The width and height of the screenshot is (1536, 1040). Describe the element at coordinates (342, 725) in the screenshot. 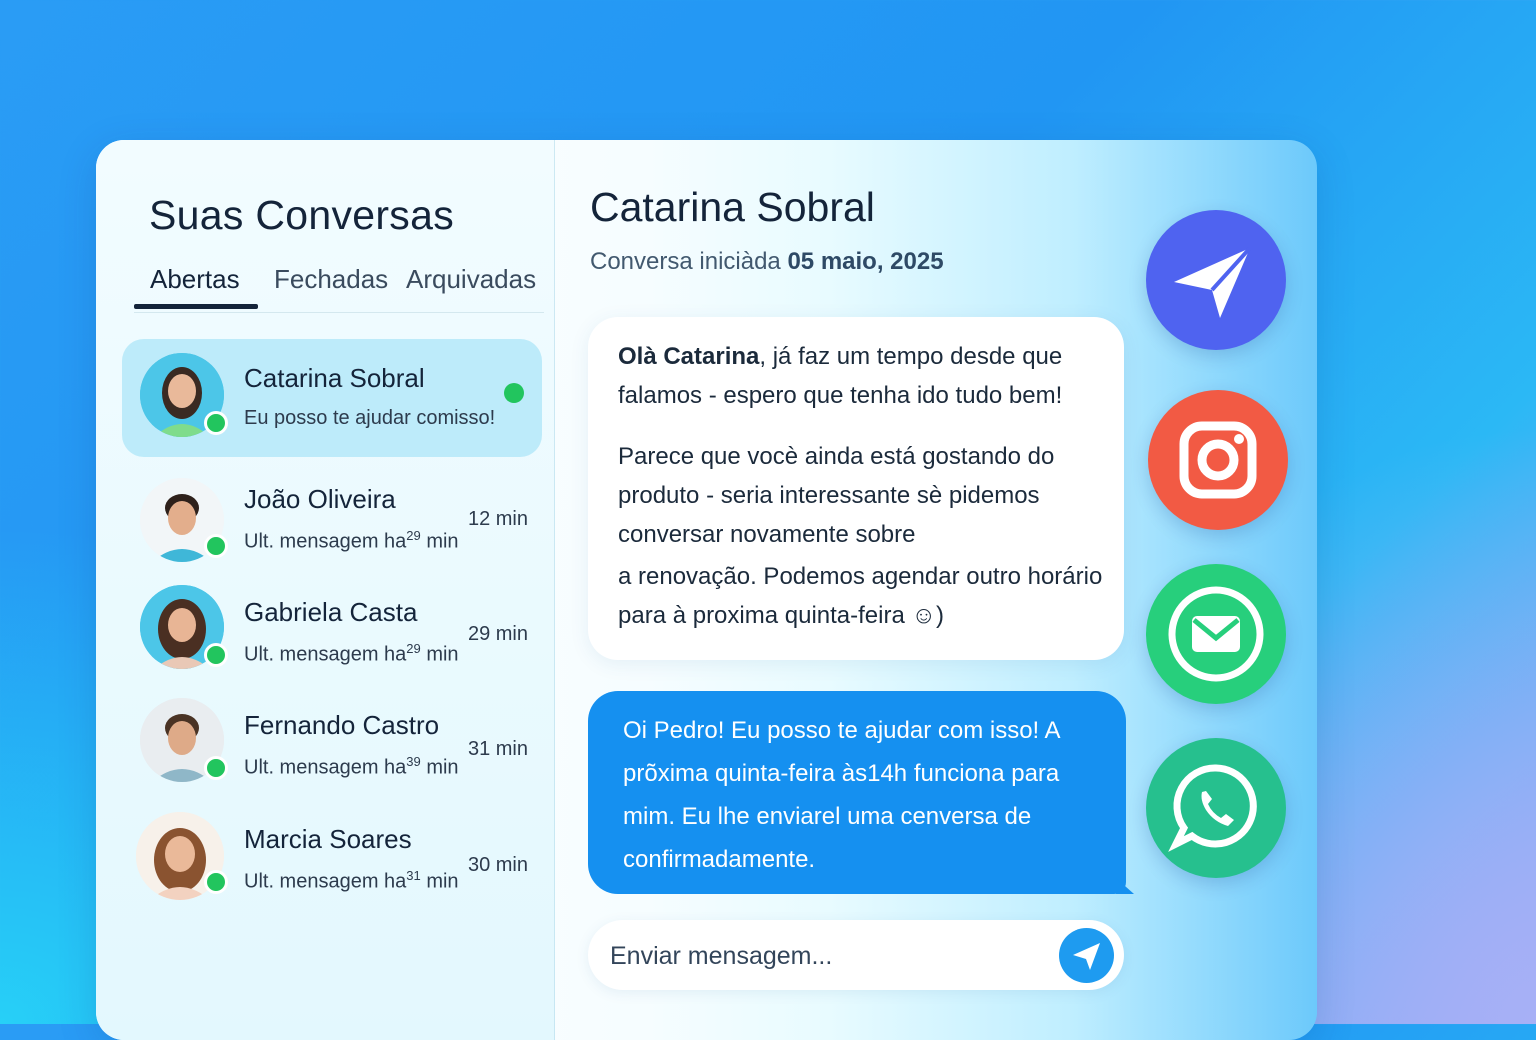

I see `contact-name: Fernando Castro` at that location.